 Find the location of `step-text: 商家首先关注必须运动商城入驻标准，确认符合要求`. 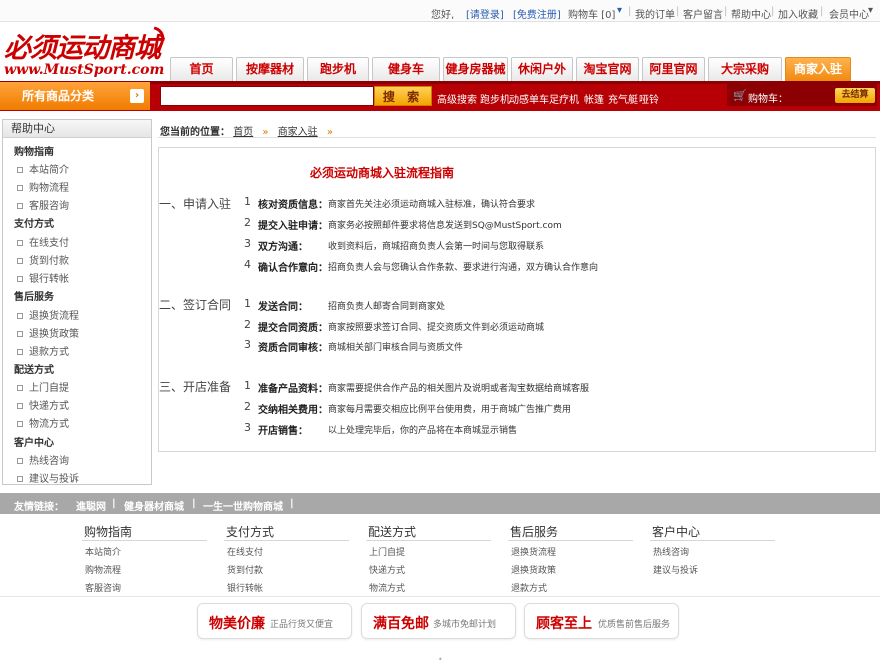

step-text: 商家首先关注必须运动商城入驻标准，确认符合要求 is located at coordinates (432, 205).